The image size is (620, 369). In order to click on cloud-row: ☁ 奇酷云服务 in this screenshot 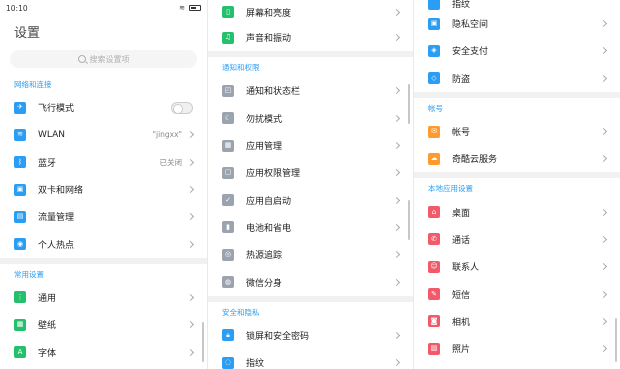, I will do `click(517, 158)`.